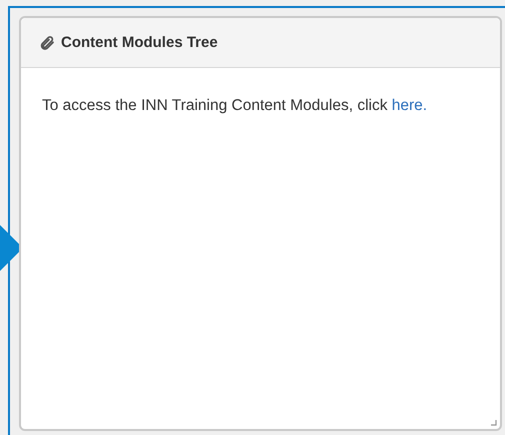 This screenshot has width=505, height=435. What do you see at coordinates (235, 106) in the screenshot?
I see `access-instructions: To access the INN Training Content Modules, click here.` at bounding box center [235, 106].